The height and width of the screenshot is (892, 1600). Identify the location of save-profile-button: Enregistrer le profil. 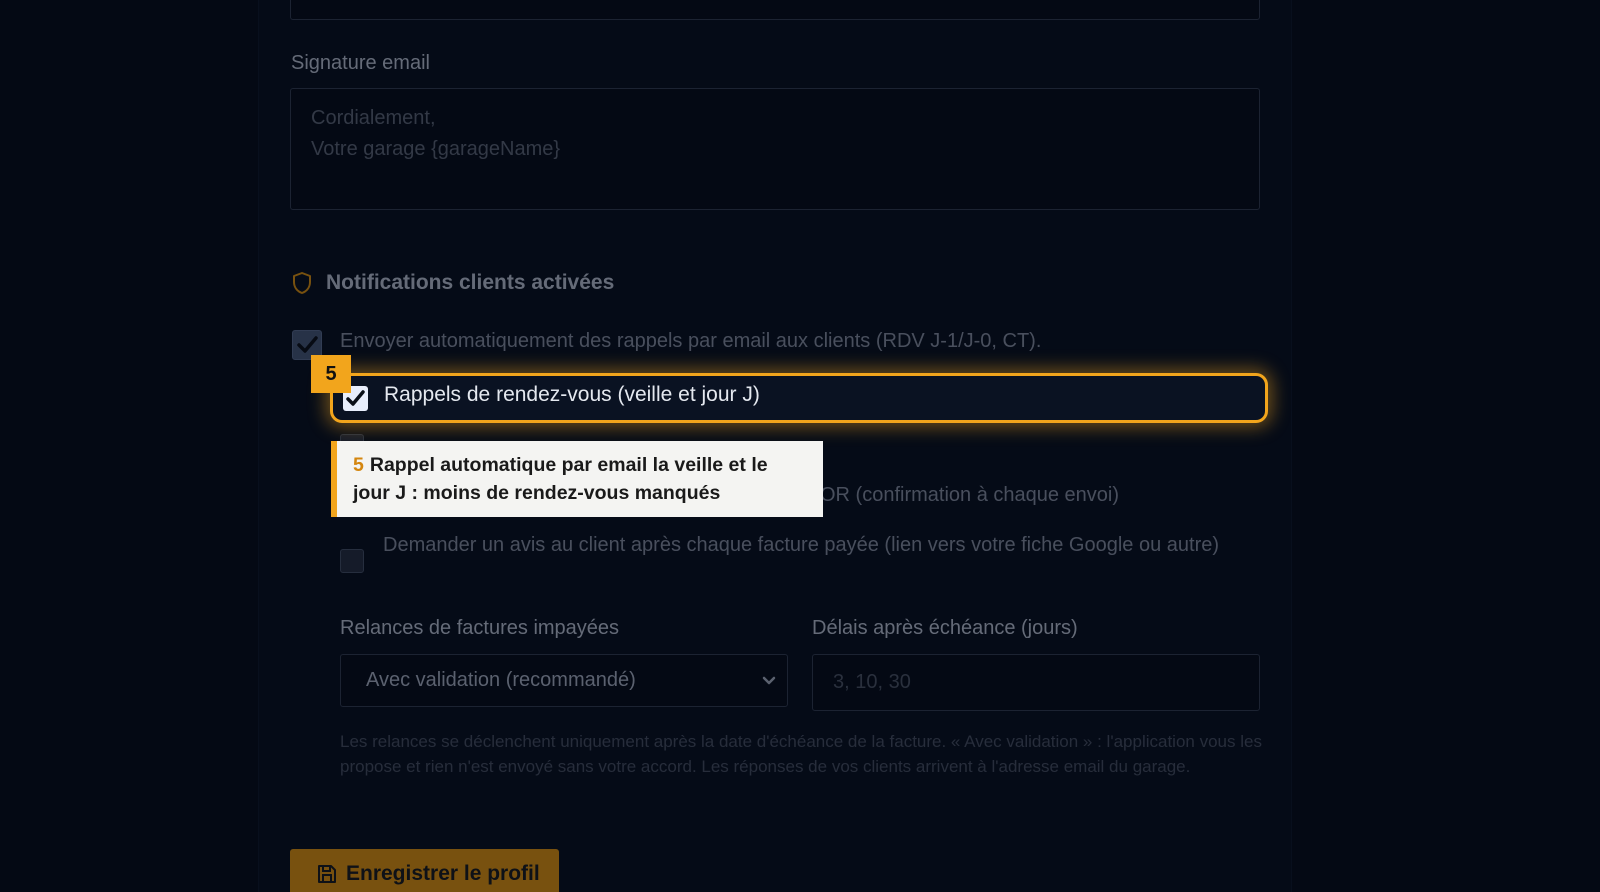
(424, 870).